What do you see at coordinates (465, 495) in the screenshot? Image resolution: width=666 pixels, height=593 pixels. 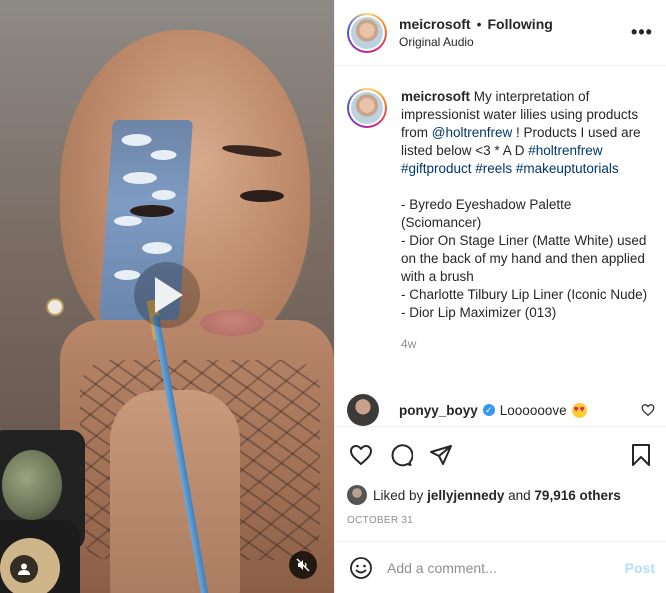 I see `liker-username: jellyjennedy` at bounding box center [465, 495].